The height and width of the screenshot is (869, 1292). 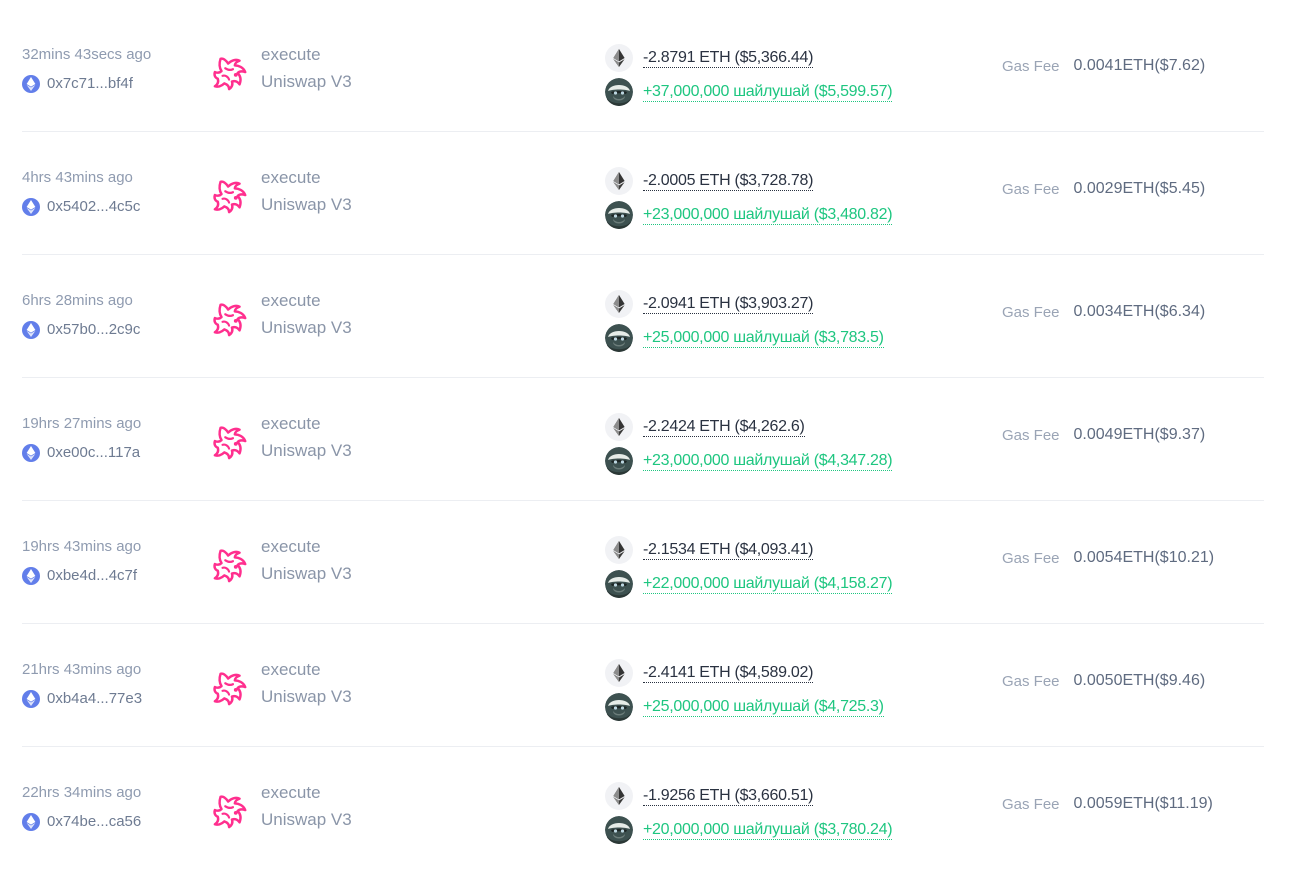 I want to click on gas-fee-value: 0.0054ETH($10.21), so click(x=1144, y=557).